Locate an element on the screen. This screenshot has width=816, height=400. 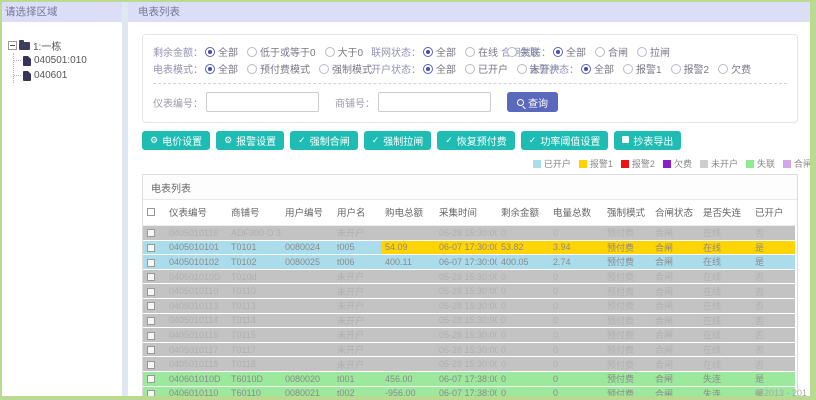
filter-label: 开户状态： is located at coordinates (396, 70).